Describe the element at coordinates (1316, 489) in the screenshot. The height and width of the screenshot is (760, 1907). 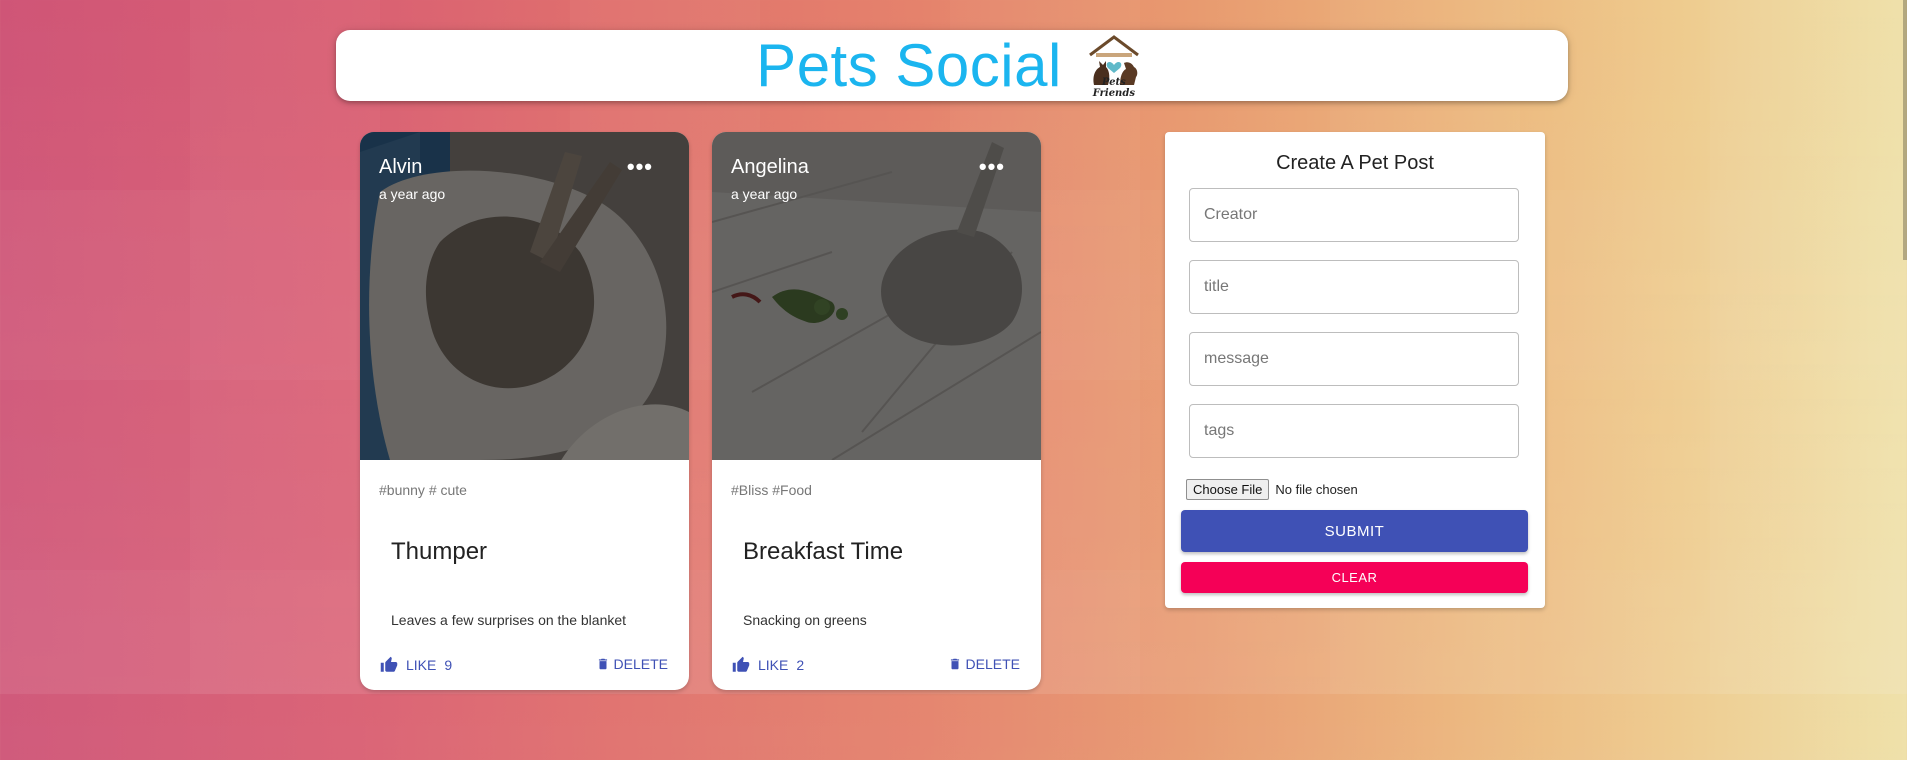
I see `file-status: No file chosen` at that location.